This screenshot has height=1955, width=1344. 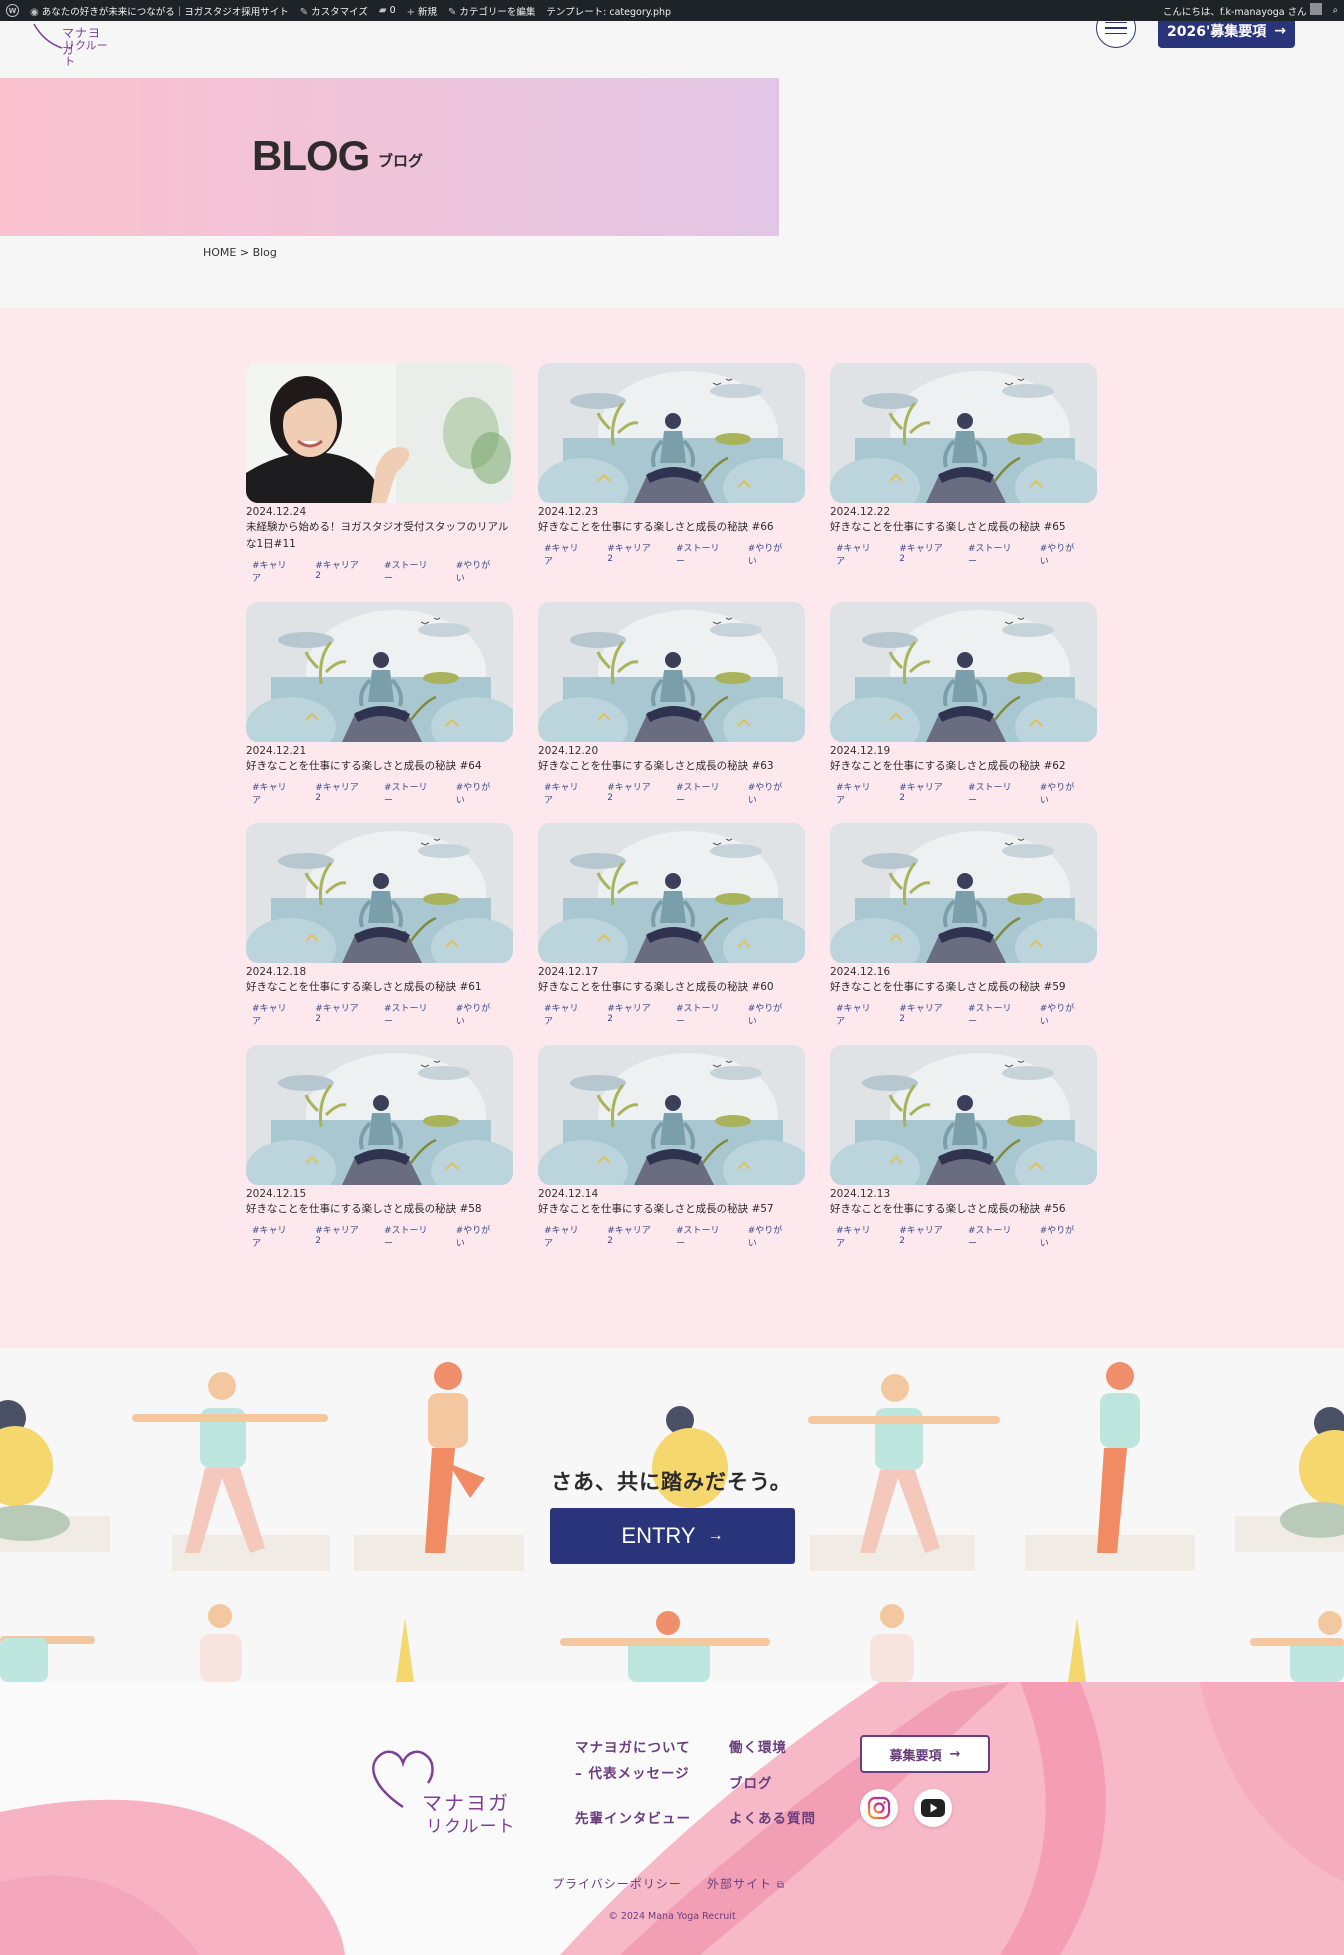 What do you see at coordinates (963, 987) in the screenshot?
I see `post-title: 好きなことを仕事にする楽しさと成長の秘訣 #59` at bounding box center [963, 987].